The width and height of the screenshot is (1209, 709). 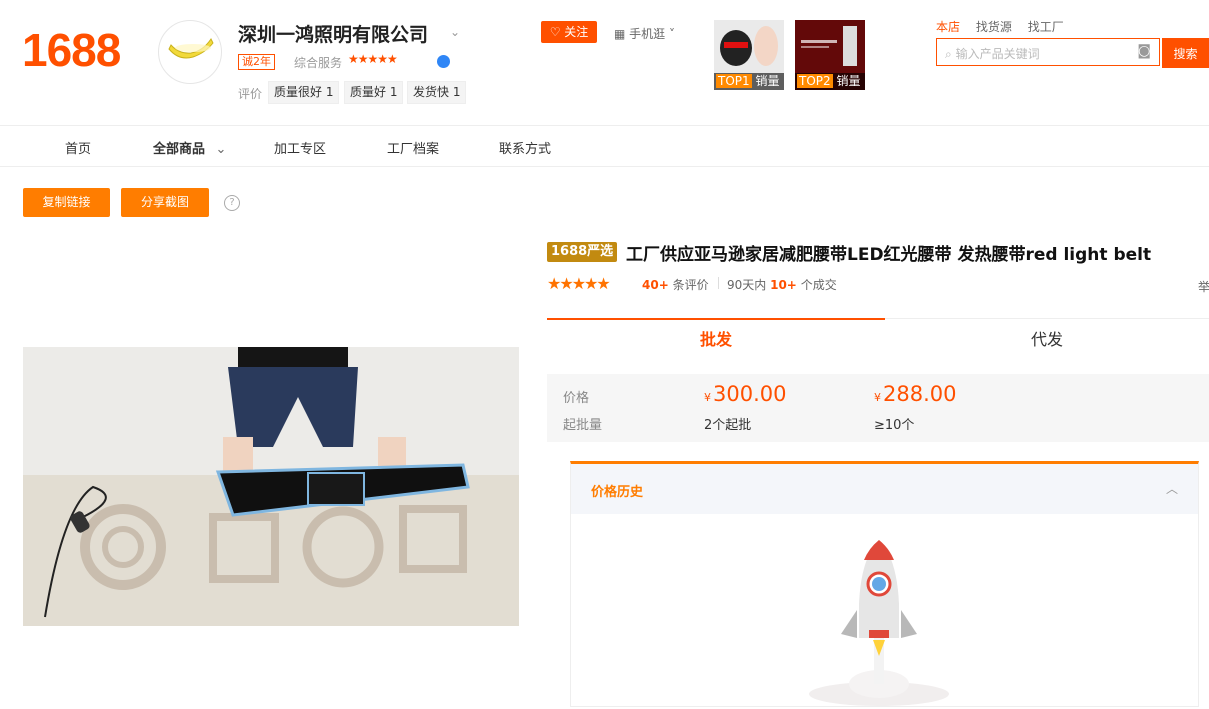 What do you see at coordinates (1046, 27) in the screenshot?
I see `search-tab-factory: 找工厂` at bounding box center [1046, 27].